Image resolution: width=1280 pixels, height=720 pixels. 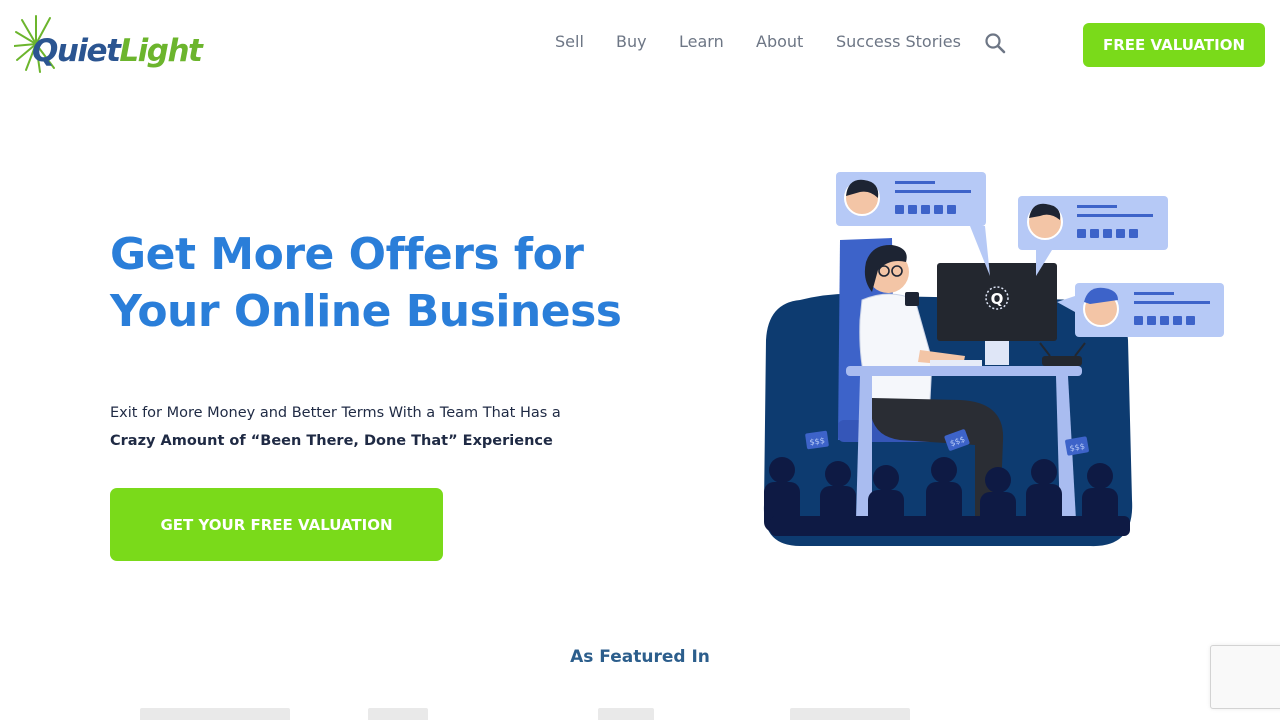 I want to click on hero-headline-line-2: Your Online Business, so click(x=366, y=311).